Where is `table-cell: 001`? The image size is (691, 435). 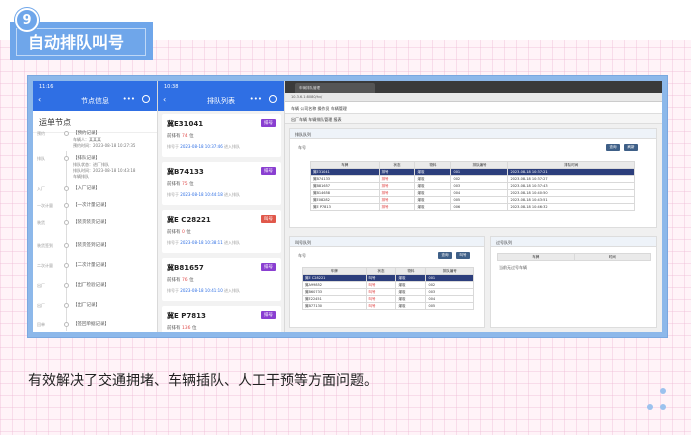 table-cell: 001 is located at coordinates (479, 172).